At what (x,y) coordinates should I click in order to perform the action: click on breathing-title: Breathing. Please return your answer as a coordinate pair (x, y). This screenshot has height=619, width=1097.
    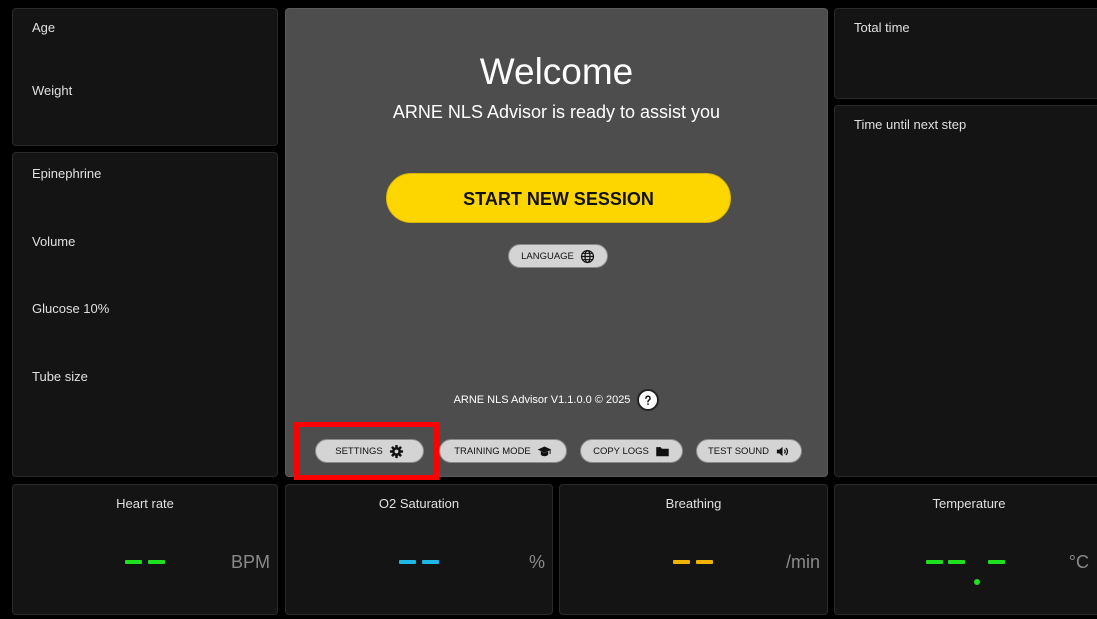
    Looking at the image, I should click on (693, 503).